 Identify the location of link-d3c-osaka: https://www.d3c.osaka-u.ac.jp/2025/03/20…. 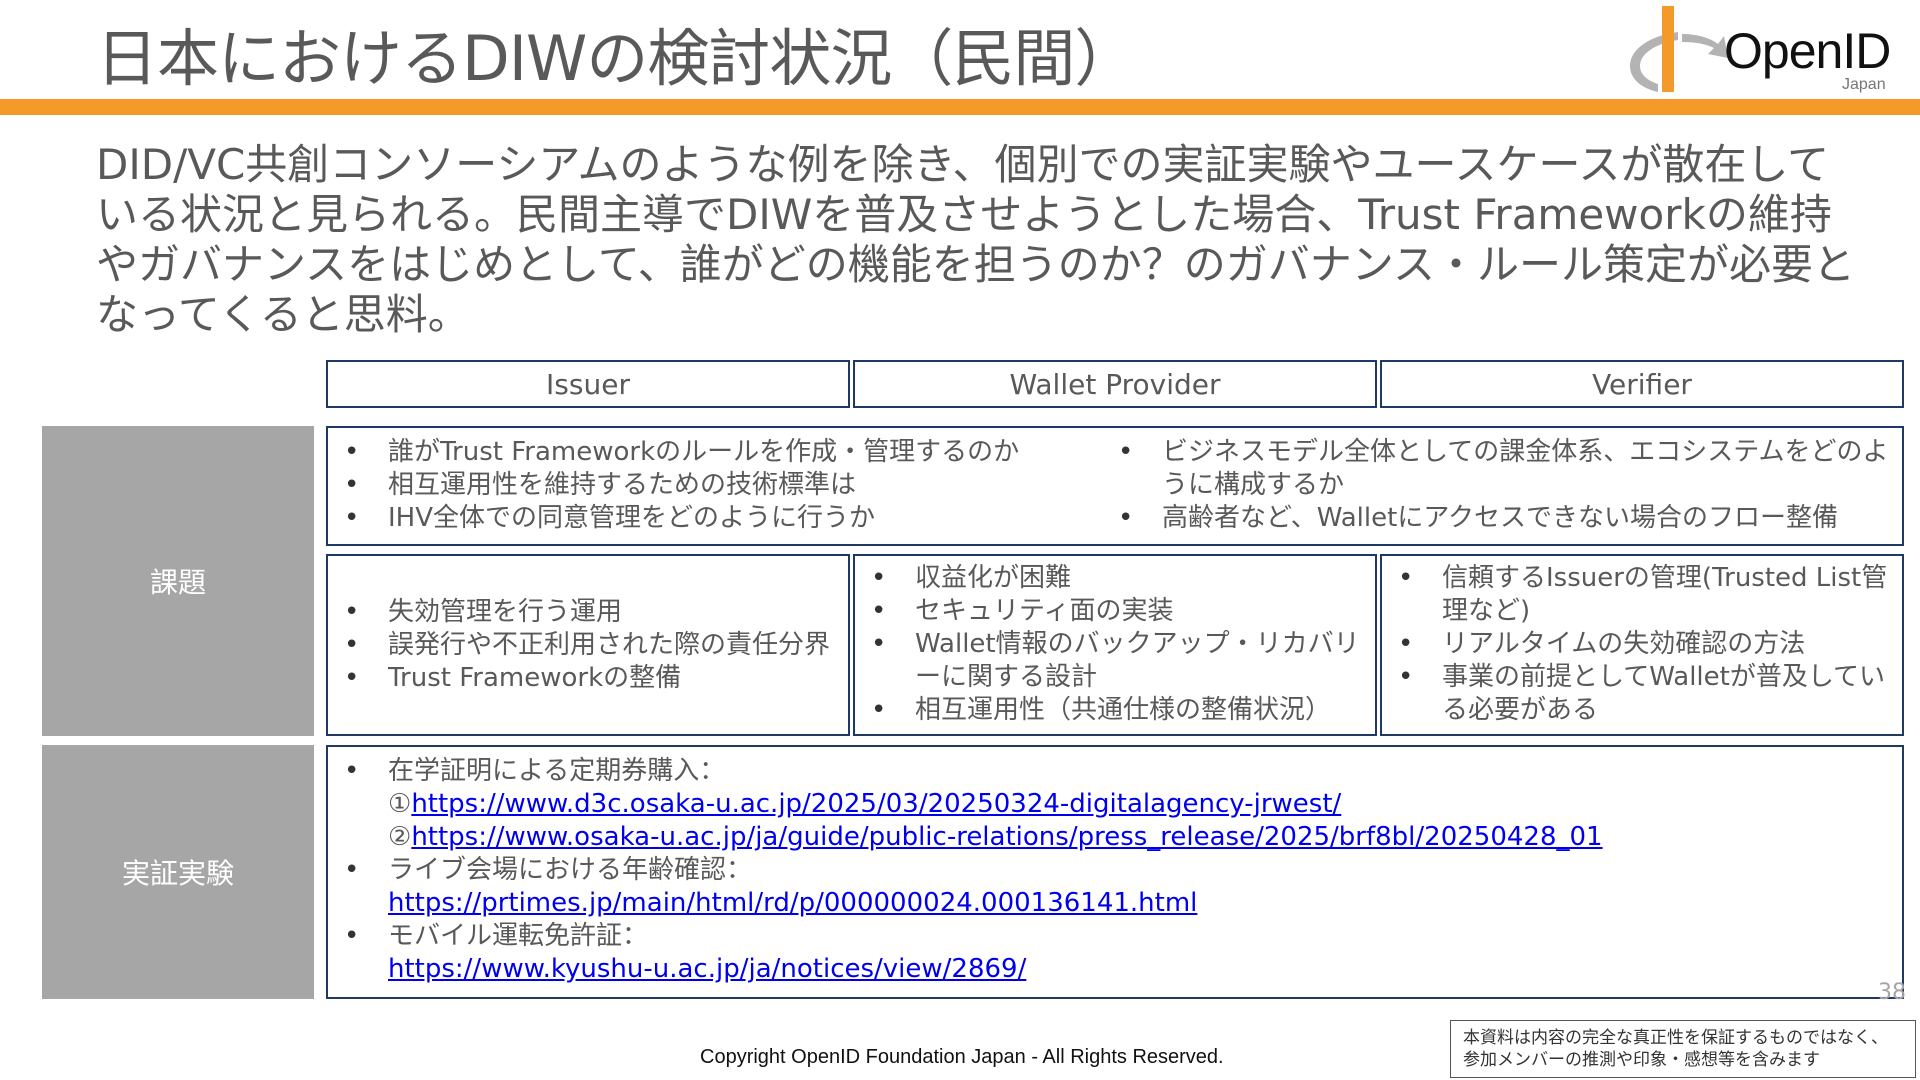
(876, 804).